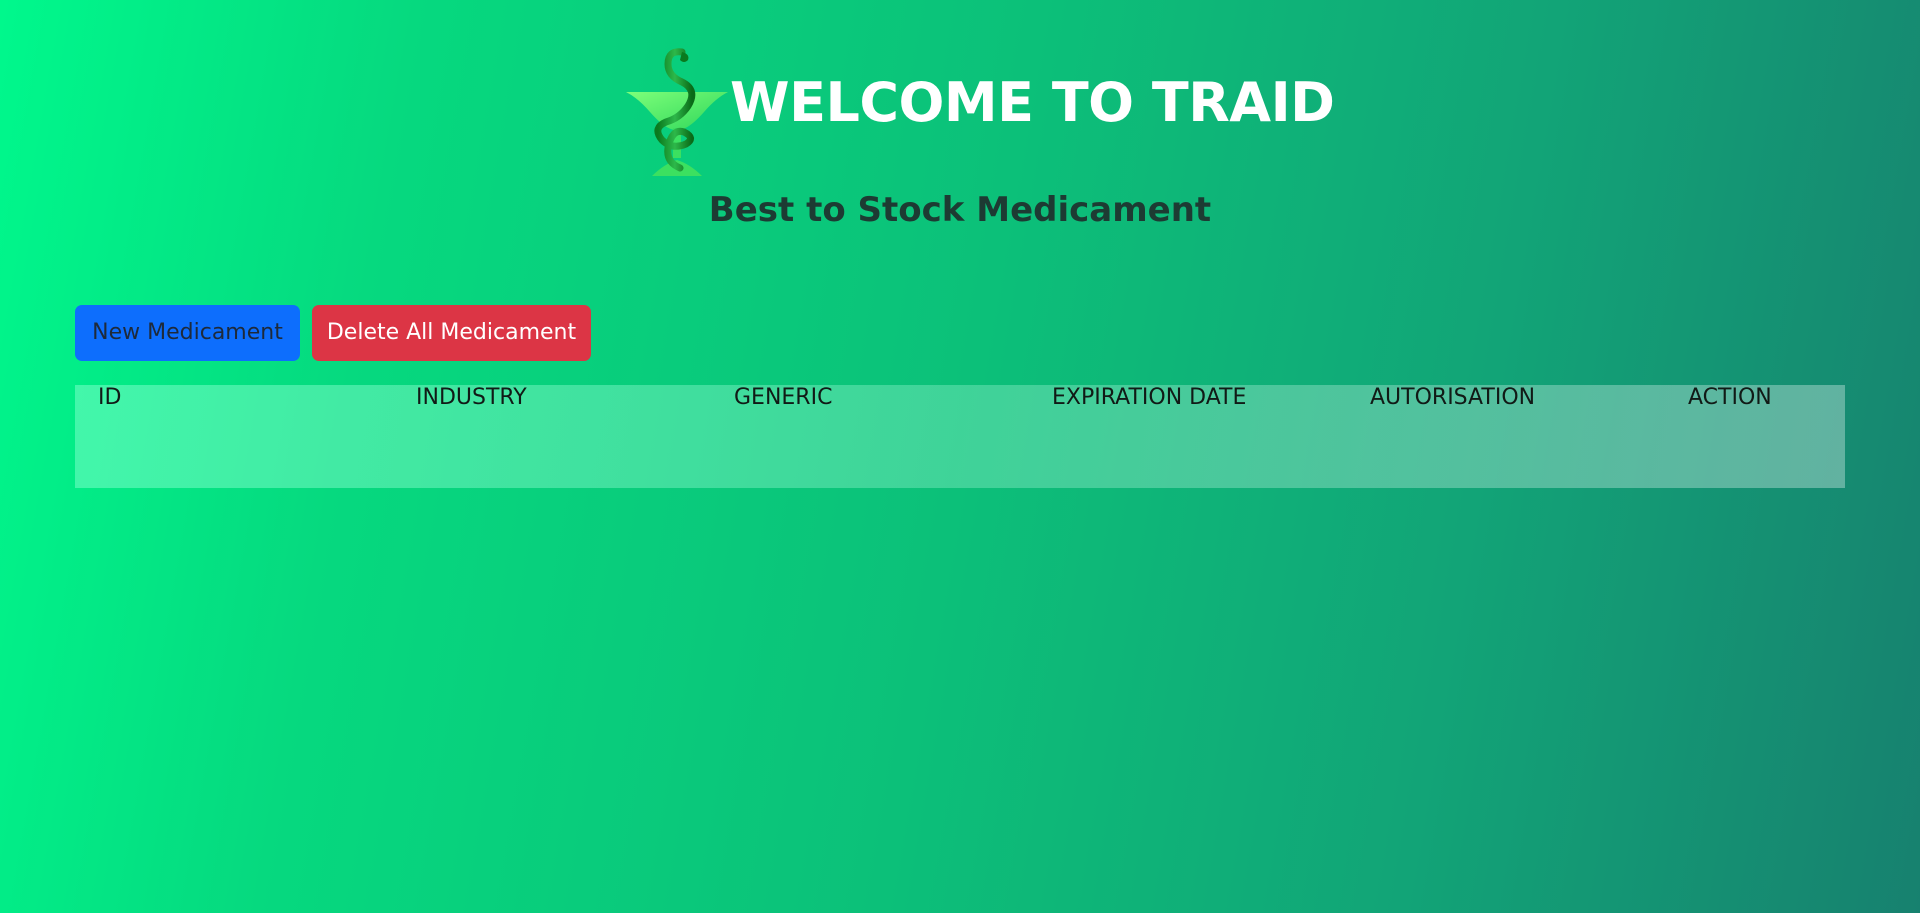  What do you see at coordinates (1149, 397) in the screenshot?
I see `column-header-expiration-date: EXPIRATION DATE` at bounding box center [1149, 397].